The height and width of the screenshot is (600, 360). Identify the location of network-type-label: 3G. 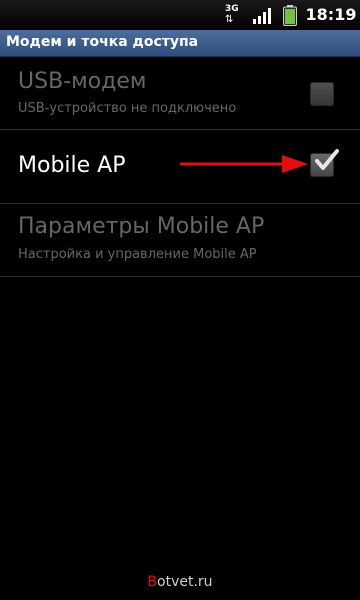
(232, 9).